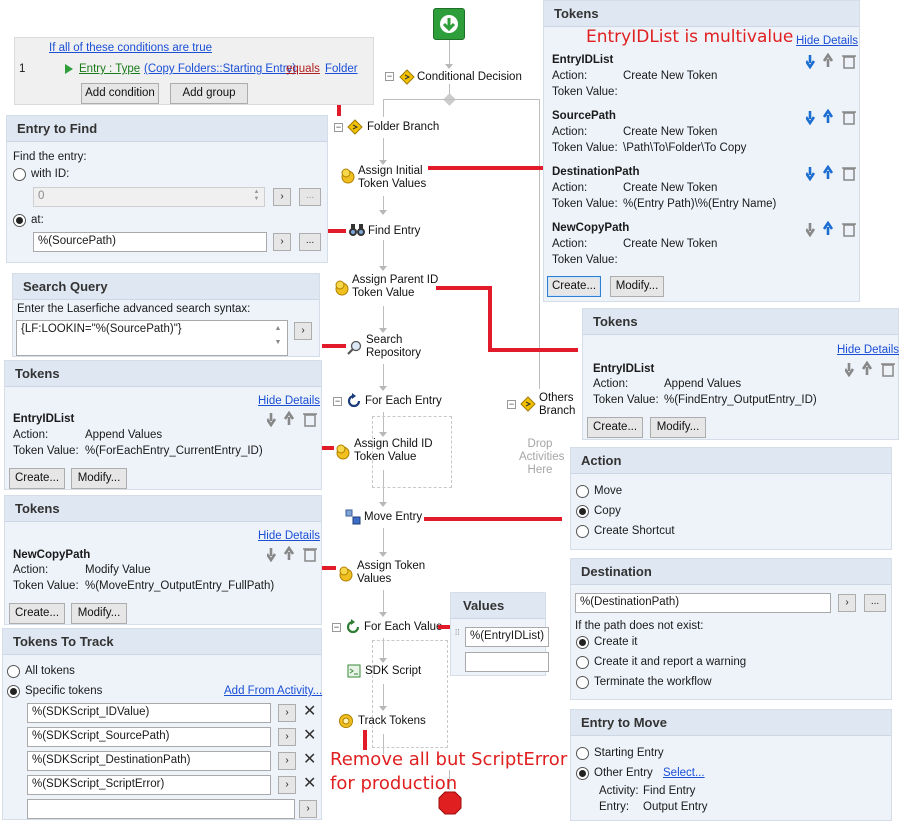 This screenshot has height=823, width=900. I want to click on collapse-for-each-entry: −, so click(337, 401).